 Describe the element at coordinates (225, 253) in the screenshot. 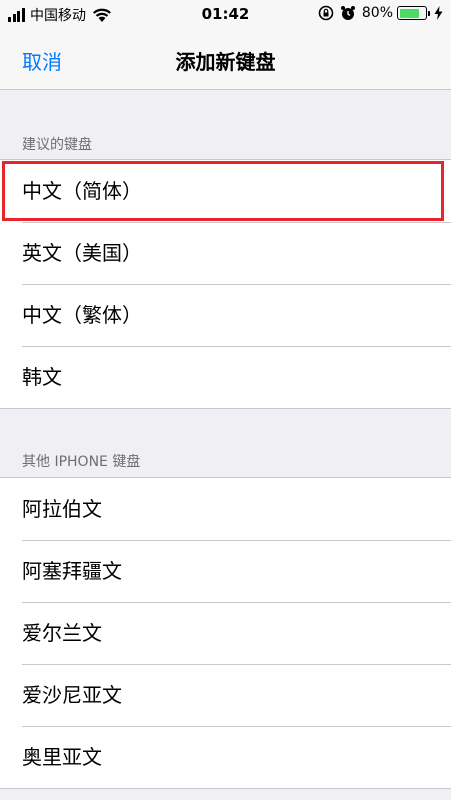

I see `keyboard-item-english-us: 英文（美国）` at that location.